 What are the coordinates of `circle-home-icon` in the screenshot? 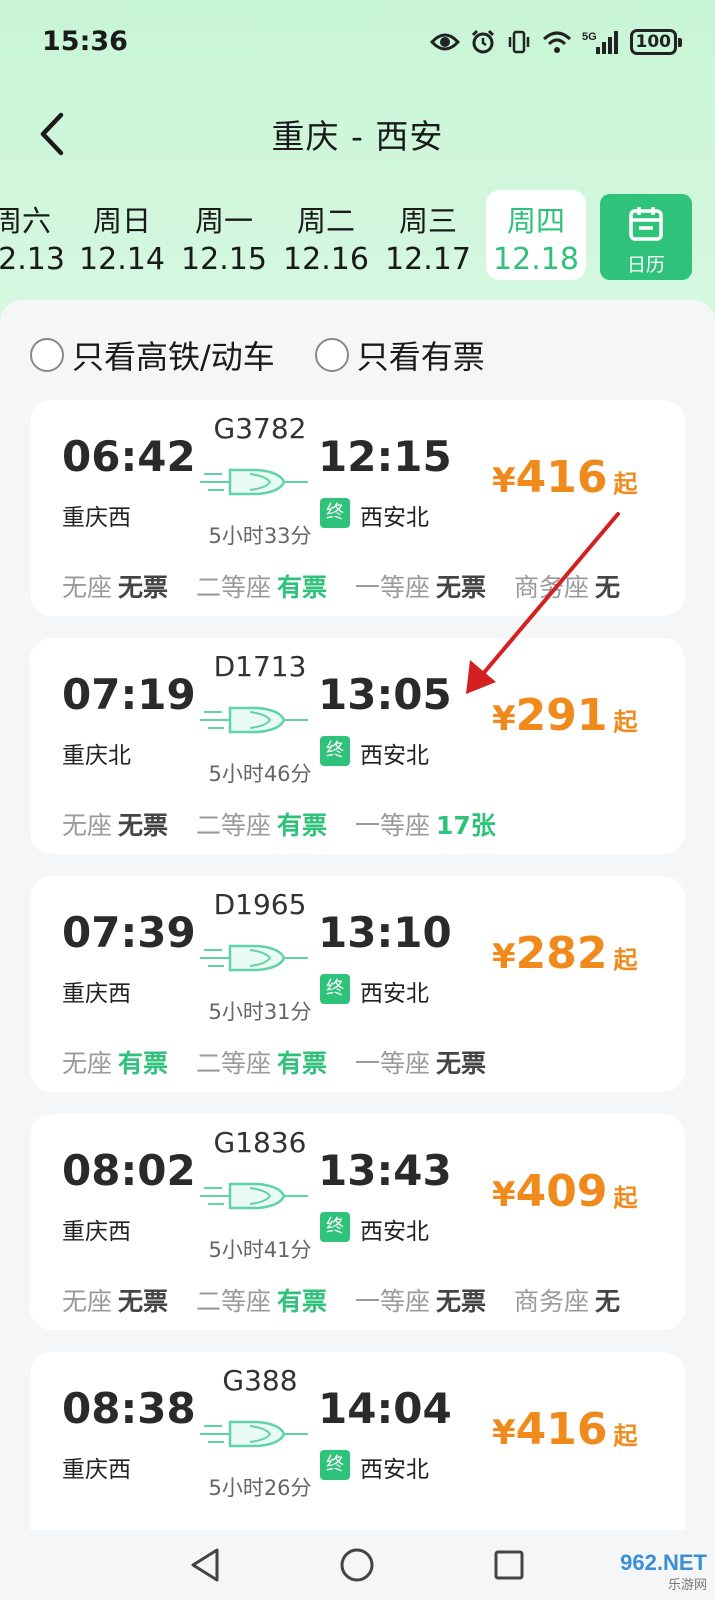 It's located at (357, 1565).